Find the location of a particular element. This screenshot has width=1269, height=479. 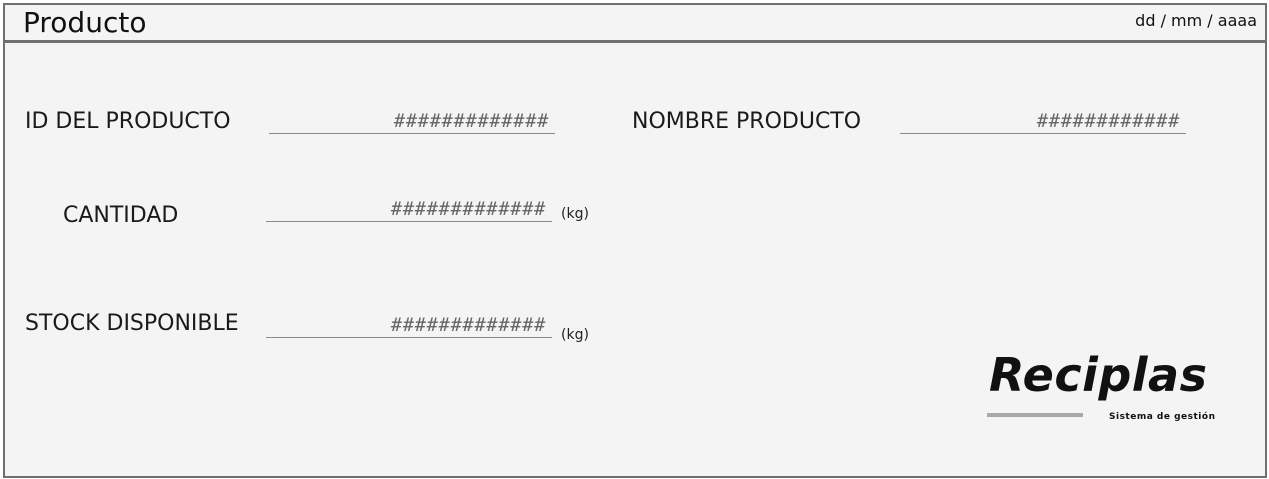

id-producto-field: ############# is located at coordinates (412, 120).